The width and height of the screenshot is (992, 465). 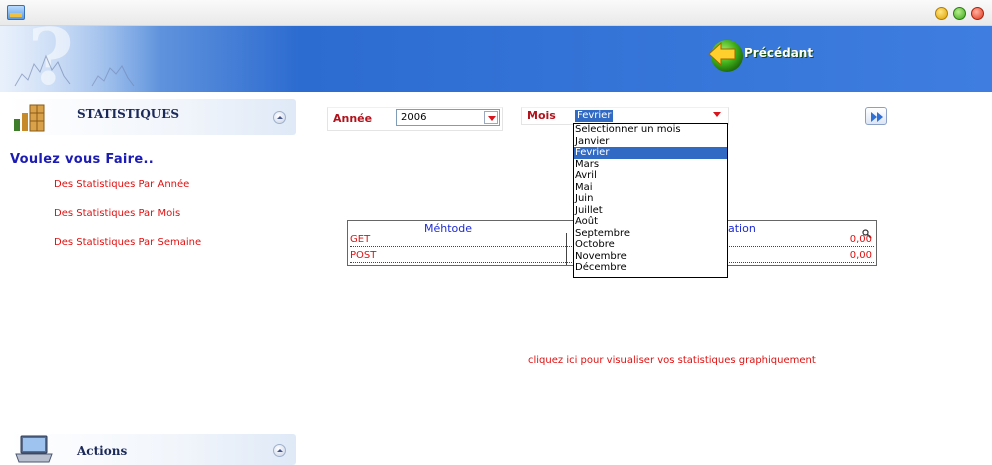 I want to click on close-icon, so click(x=977, y=13).